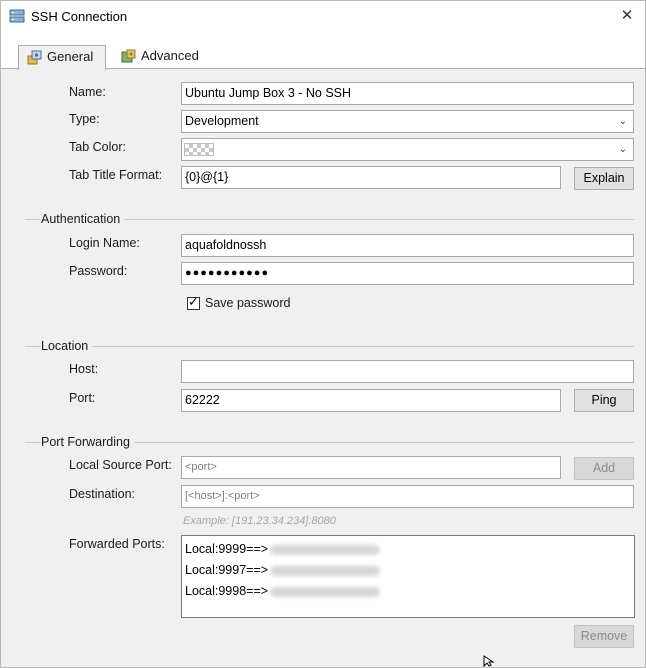 The image size is (646, 668). What do you see at coordinates (87, 442) in the screenshot?
I see `port-forwarding-section-title: Port Forwarding` at bounding box center [87, 442].